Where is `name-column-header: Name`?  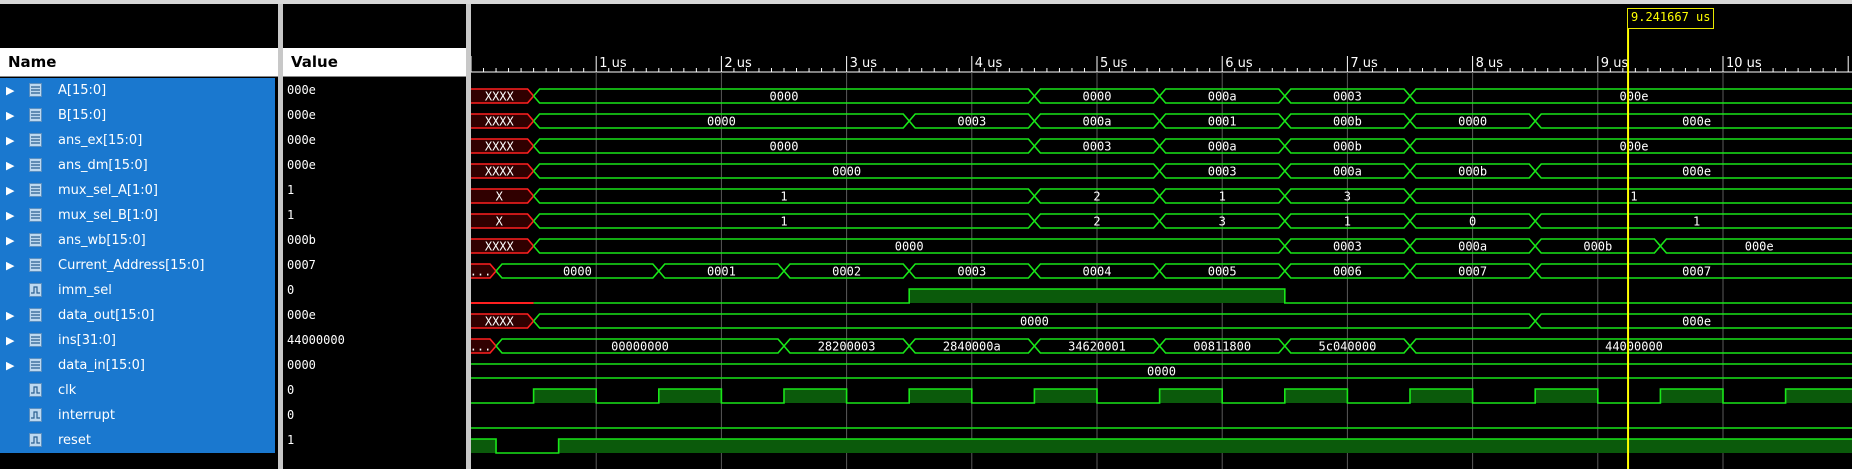 name-column-header: Name is located at coordinates (139, 62).